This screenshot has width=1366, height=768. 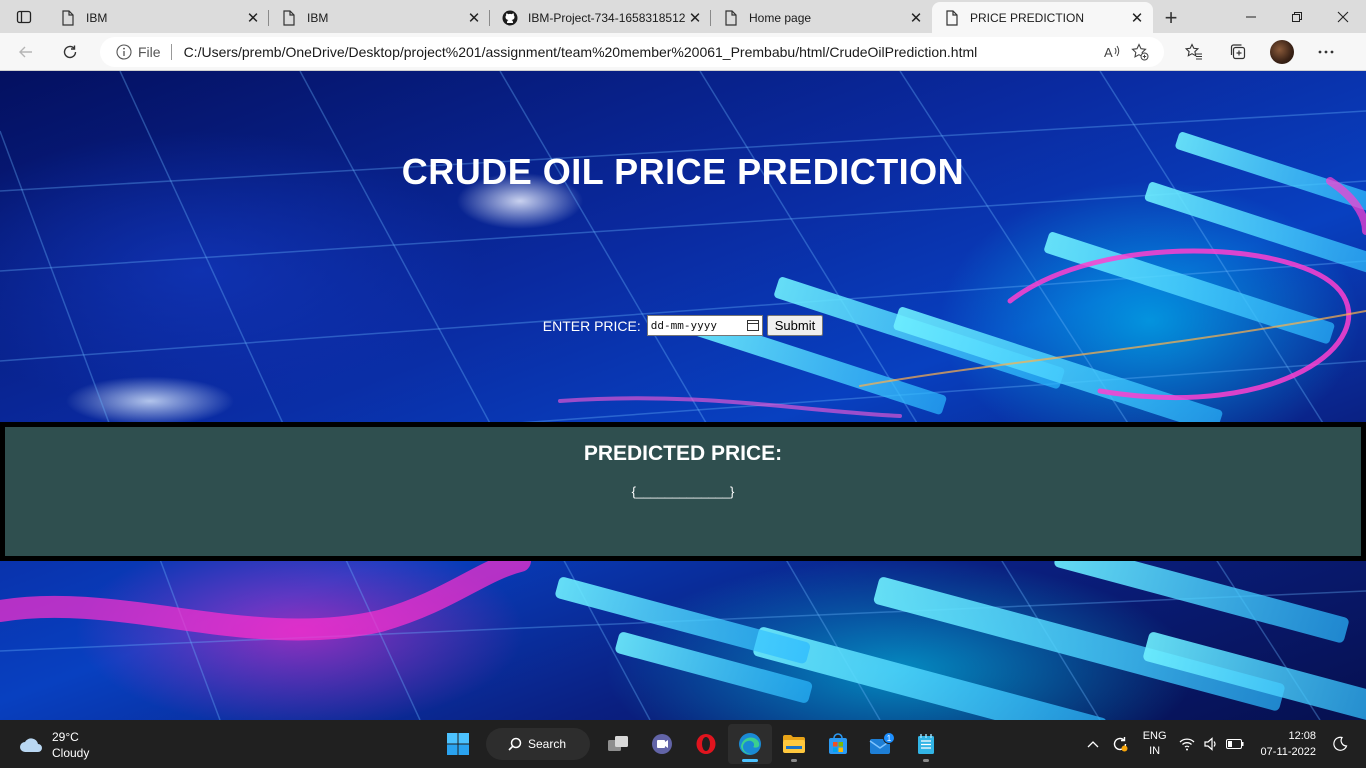 I want to click on windows-icon, so click(x=458, y=744).